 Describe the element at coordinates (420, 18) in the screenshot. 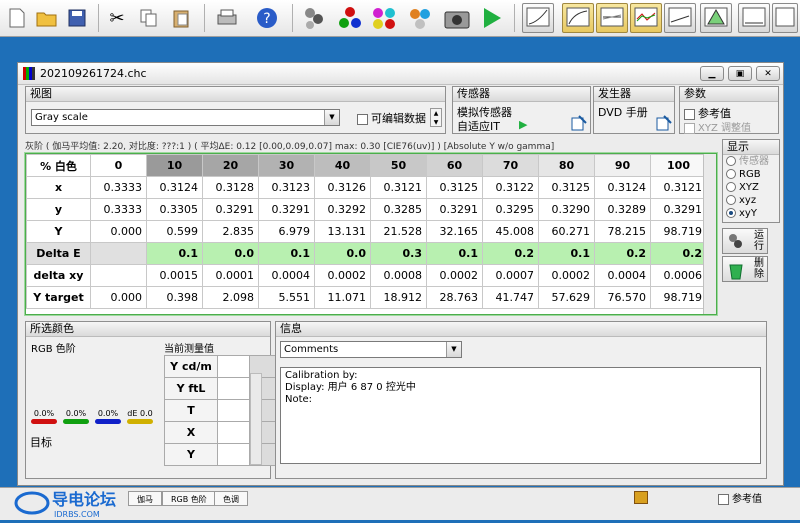

I see `multi-color-icon` at that location.